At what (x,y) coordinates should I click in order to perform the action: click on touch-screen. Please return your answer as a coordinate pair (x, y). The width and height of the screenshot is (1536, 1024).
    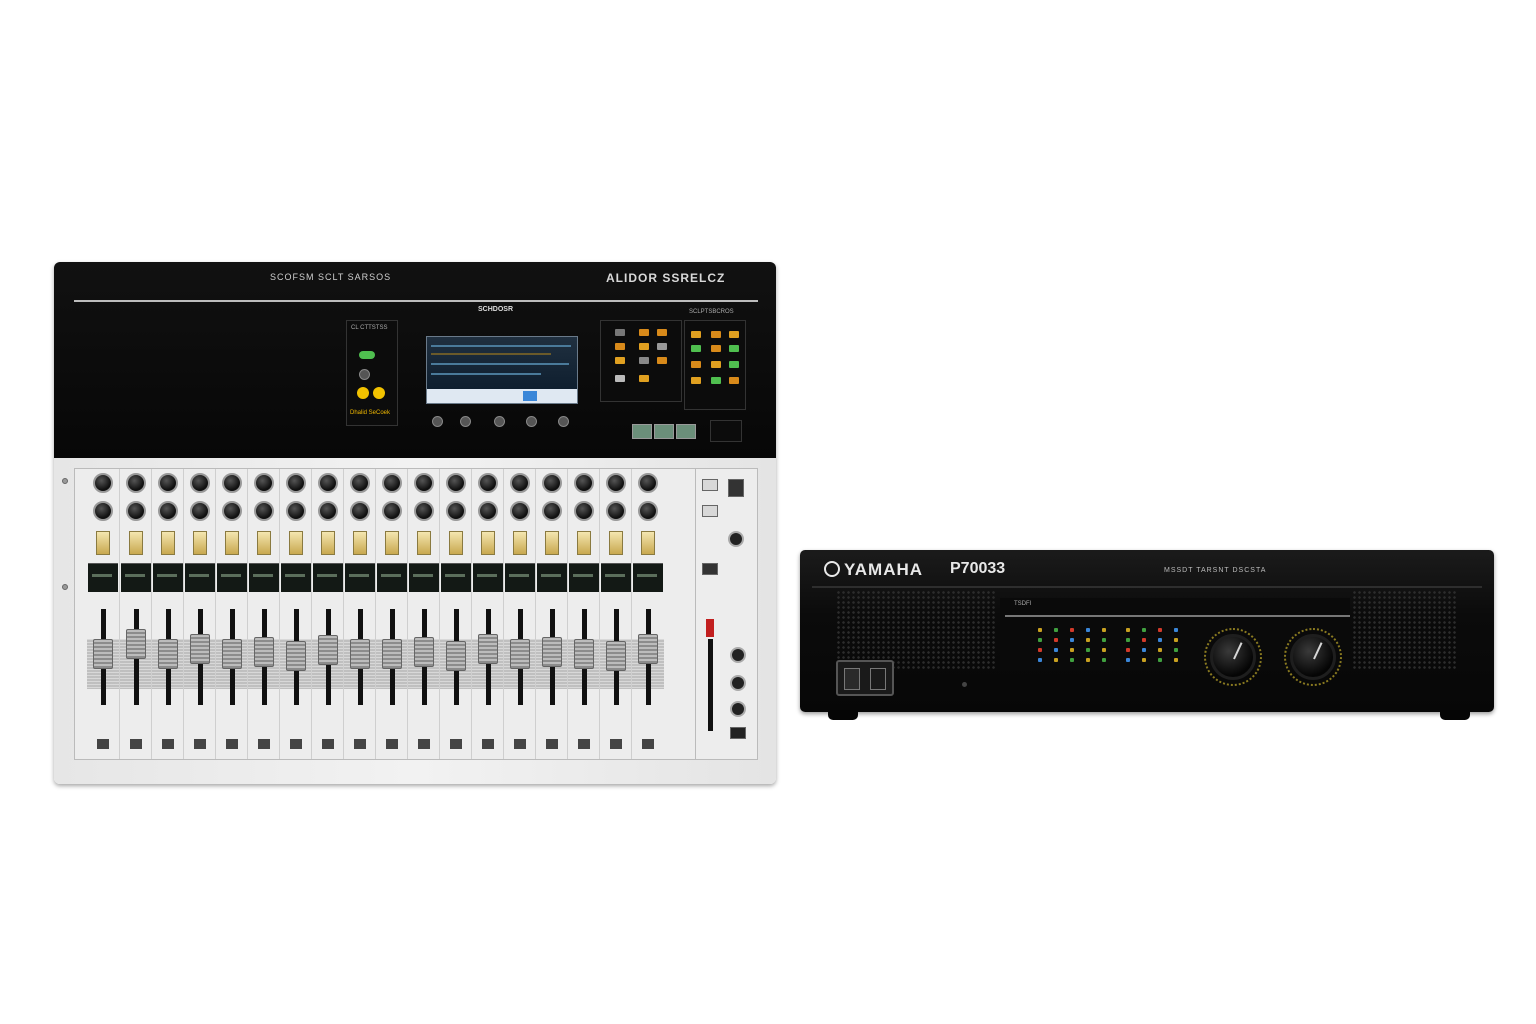
    Looking at the image, I should click on (502, 370).